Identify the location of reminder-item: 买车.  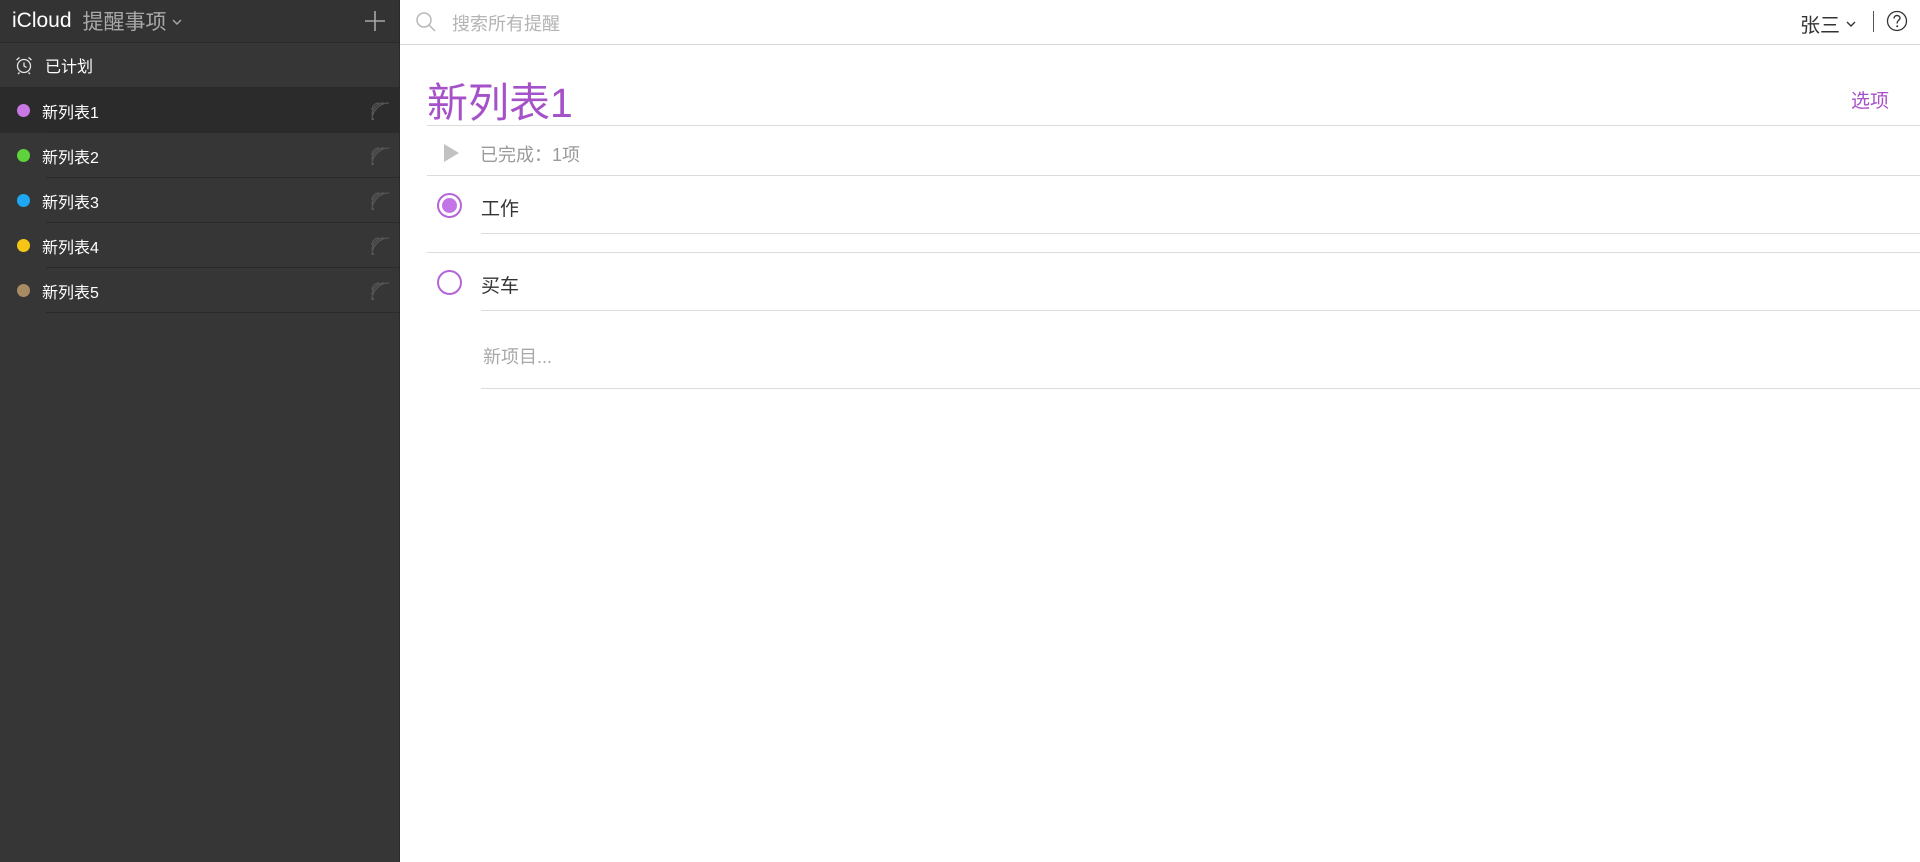
(1173, 282).